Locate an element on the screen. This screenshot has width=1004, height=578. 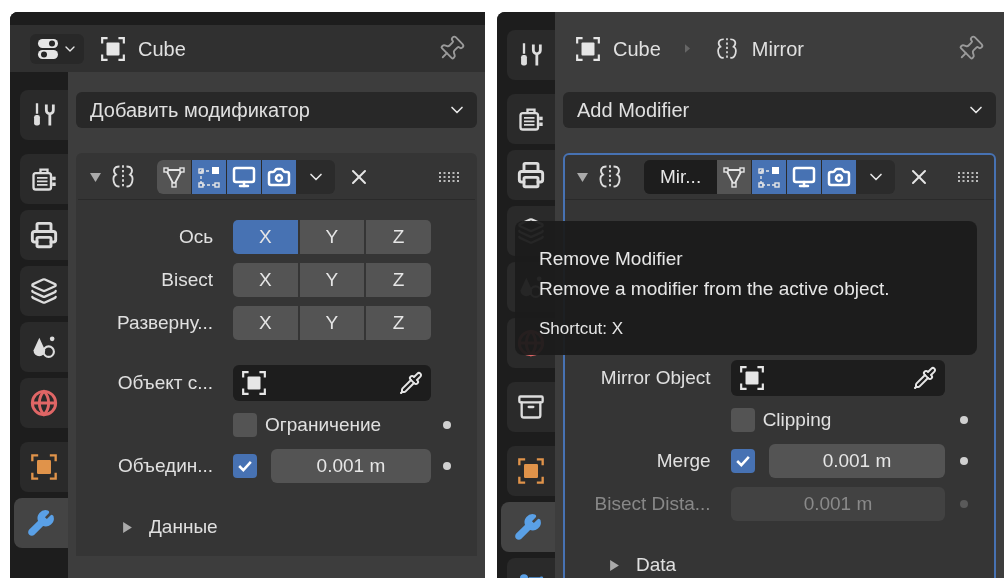
field-label: Bisect is located at coordinates (187, 279).